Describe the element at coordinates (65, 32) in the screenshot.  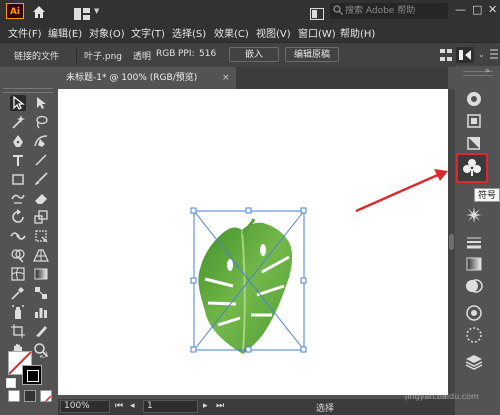
I see `menu-edit: 编辑(E)` at that location.